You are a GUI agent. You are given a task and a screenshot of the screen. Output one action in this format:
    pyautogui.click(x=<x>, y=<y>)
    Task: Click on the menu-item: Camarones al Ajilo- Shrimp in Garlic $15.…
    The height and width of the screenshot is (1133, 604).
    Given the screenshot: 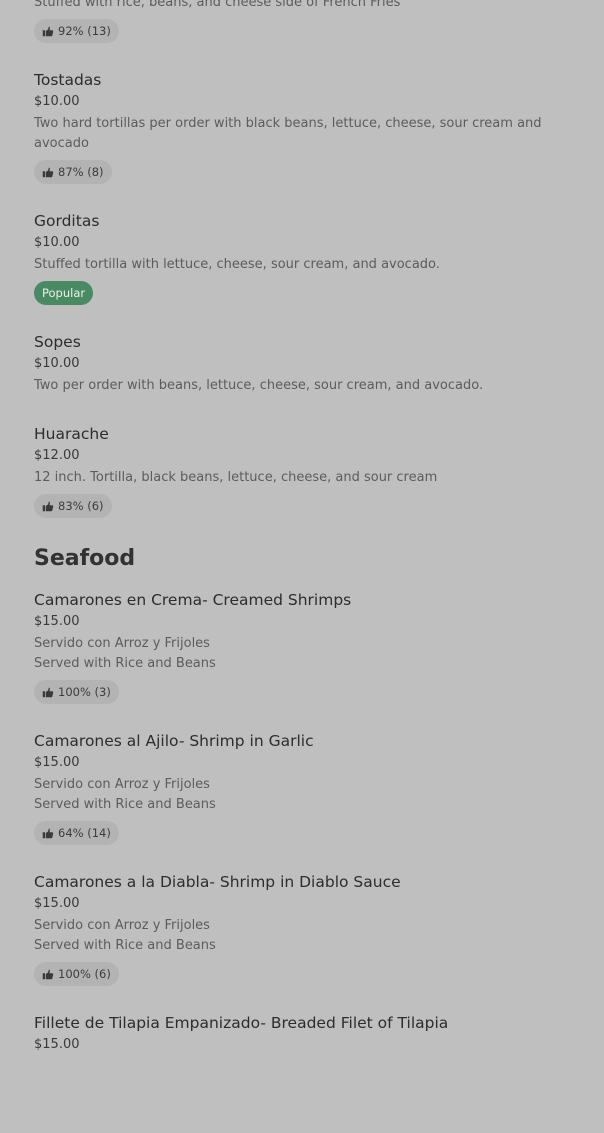 What is the action you would take?
    pyautogui.click(x=314, y=788)
    